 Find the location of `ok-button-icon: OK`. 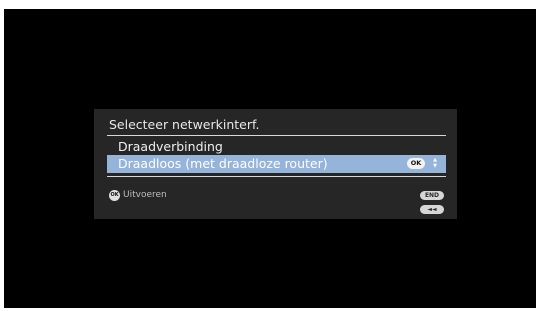

ok-button-icon: OK is located at coordinates (114, 195).